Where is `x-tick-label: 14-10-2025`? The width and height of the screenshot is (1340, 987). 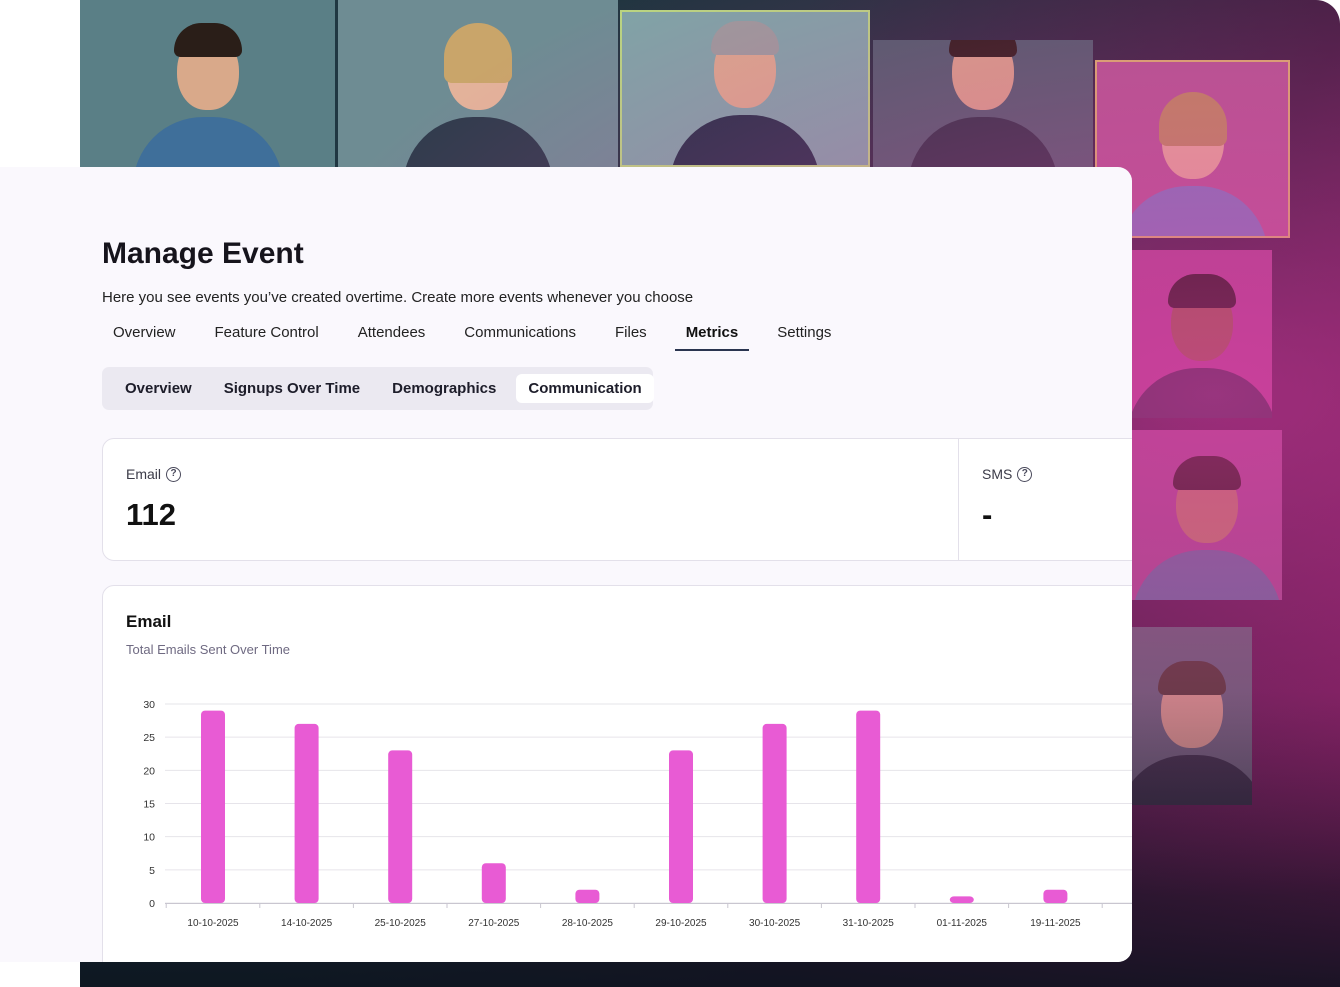
x-tick-label: 14-10-2025 is located at coordinates (307, 923).